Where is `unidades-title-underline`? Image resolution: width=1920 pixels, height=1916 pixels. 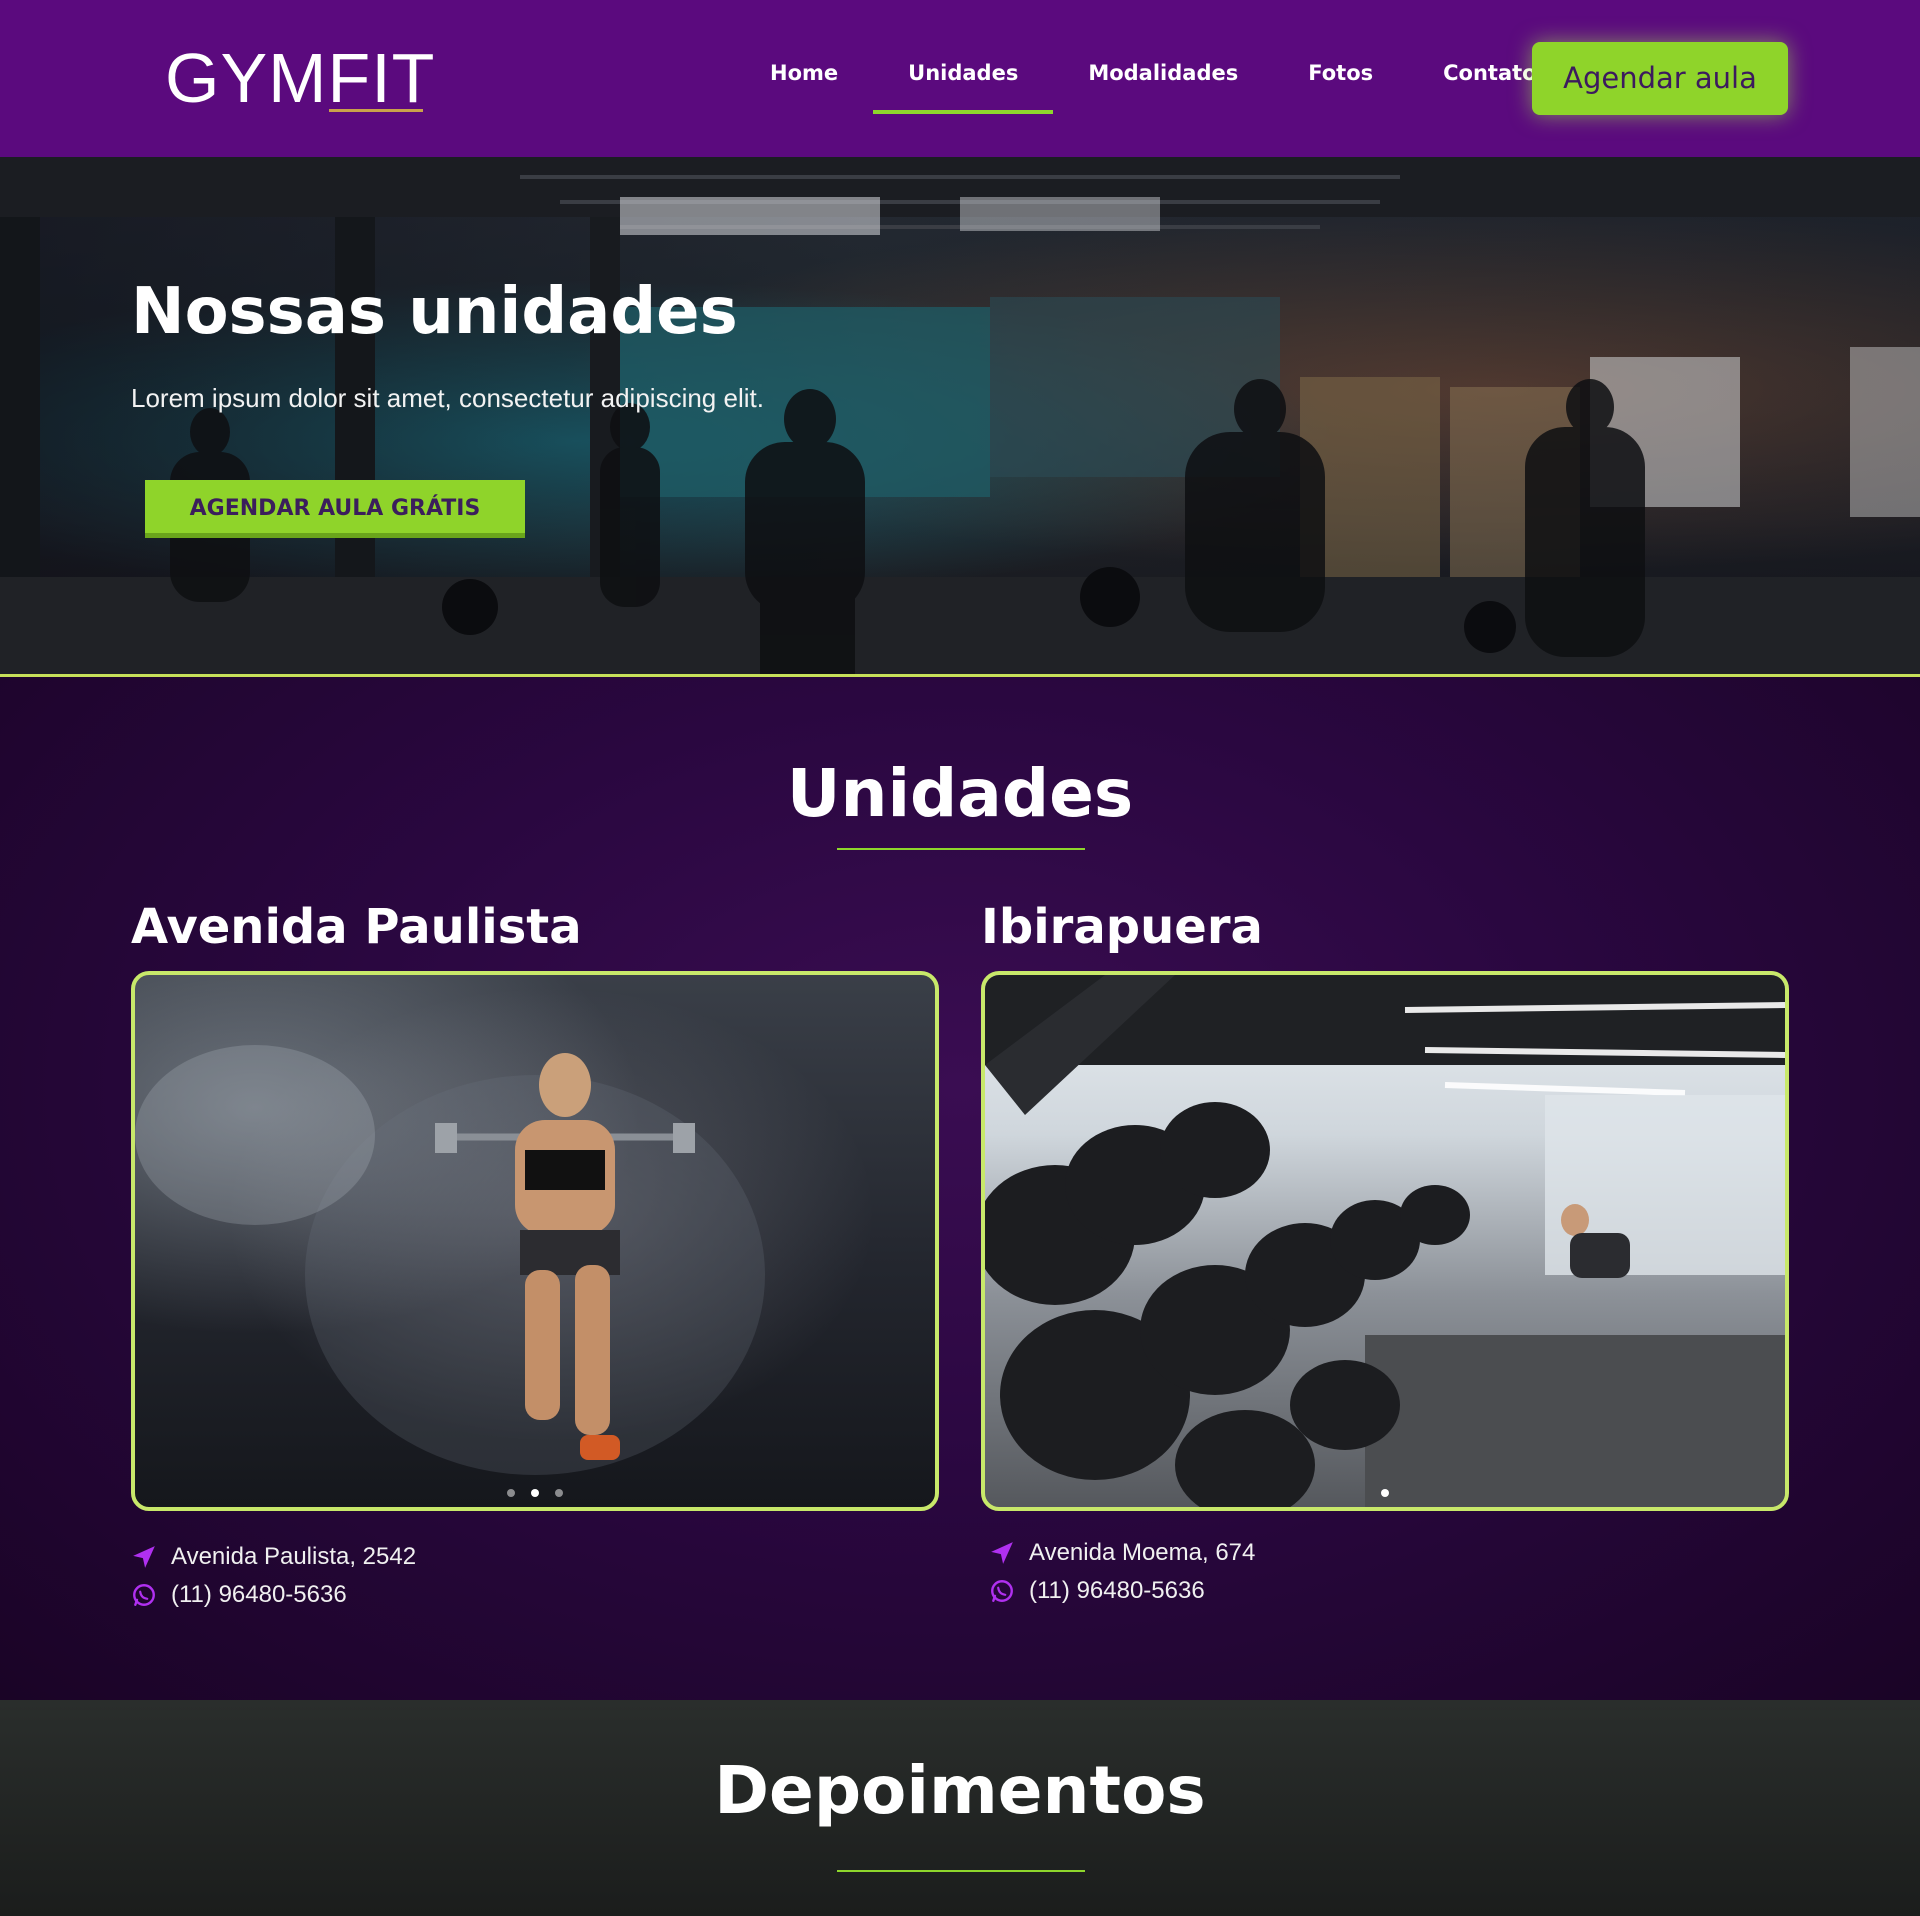 unidades-title-underline is located at coordinates (961, 849).